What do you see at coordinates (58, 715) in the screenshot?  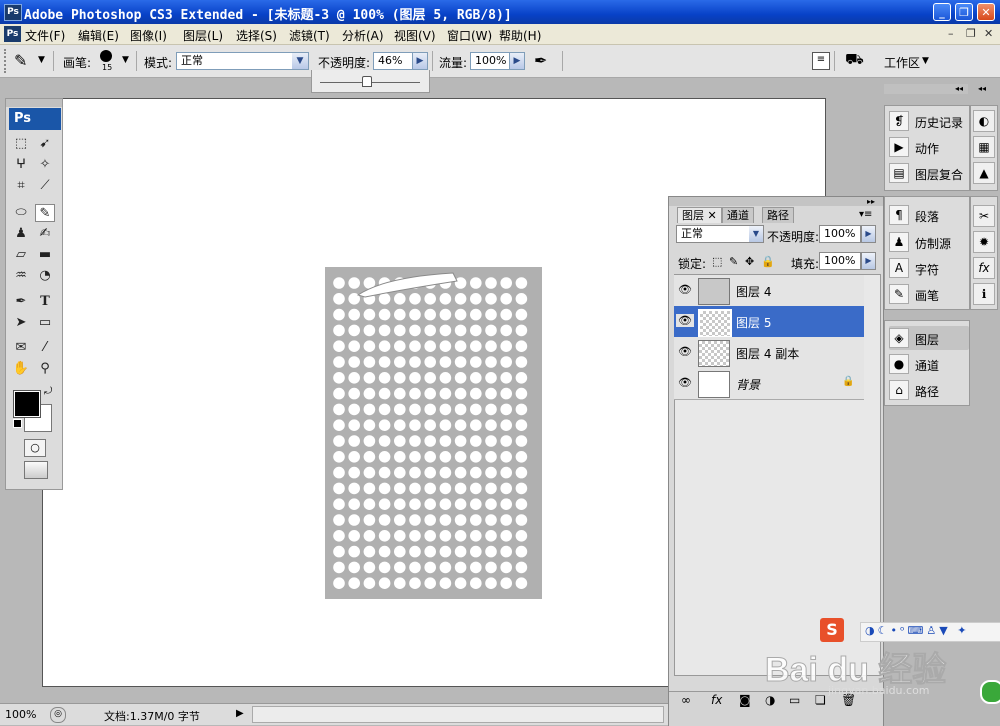 I see `status-icon: ◎` at bounding box center [58, 715].